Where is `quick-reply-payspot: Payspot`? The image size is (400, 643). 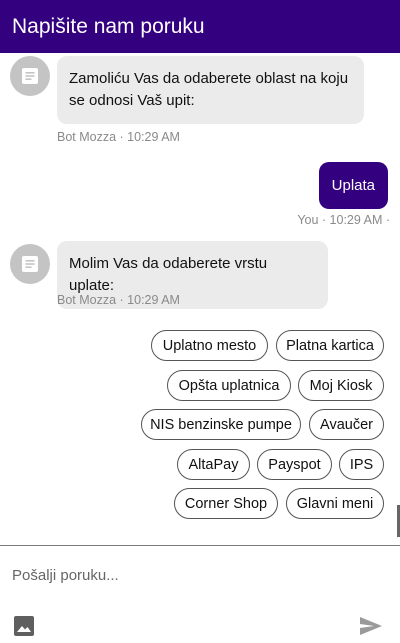
quick-reply-payspot: Payspot is located at coordinates (294, 464).